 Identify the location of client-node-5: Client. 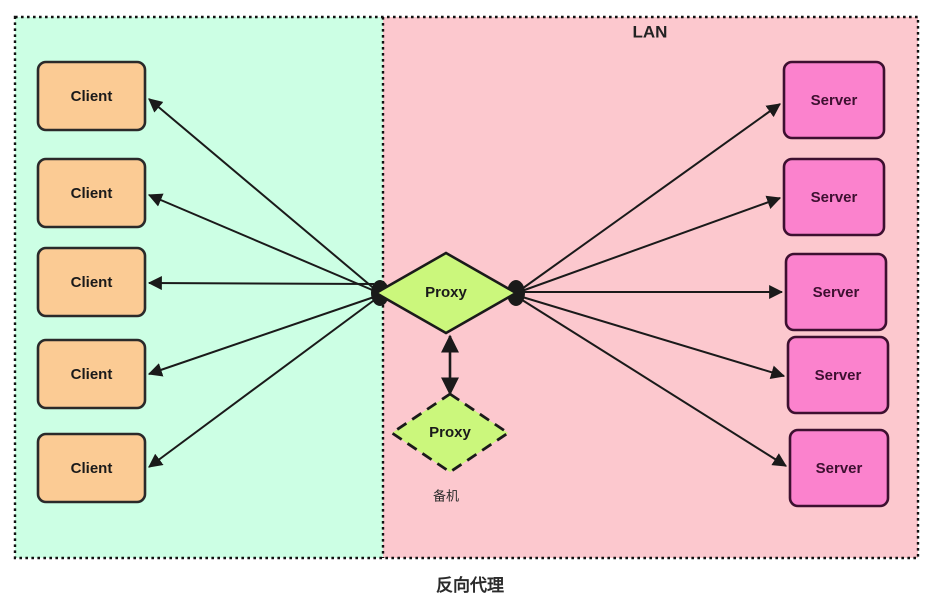
(91, 468).